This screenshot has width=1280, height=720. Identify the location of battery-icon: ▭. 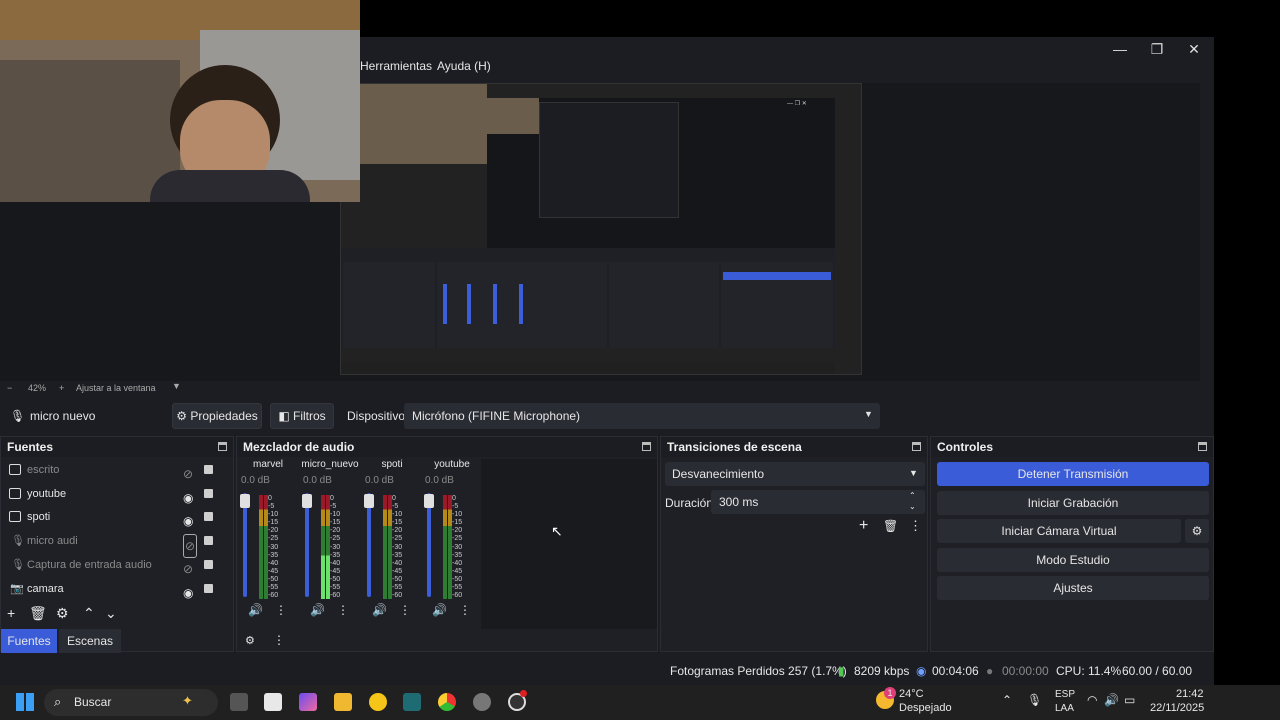
(1129, 700).